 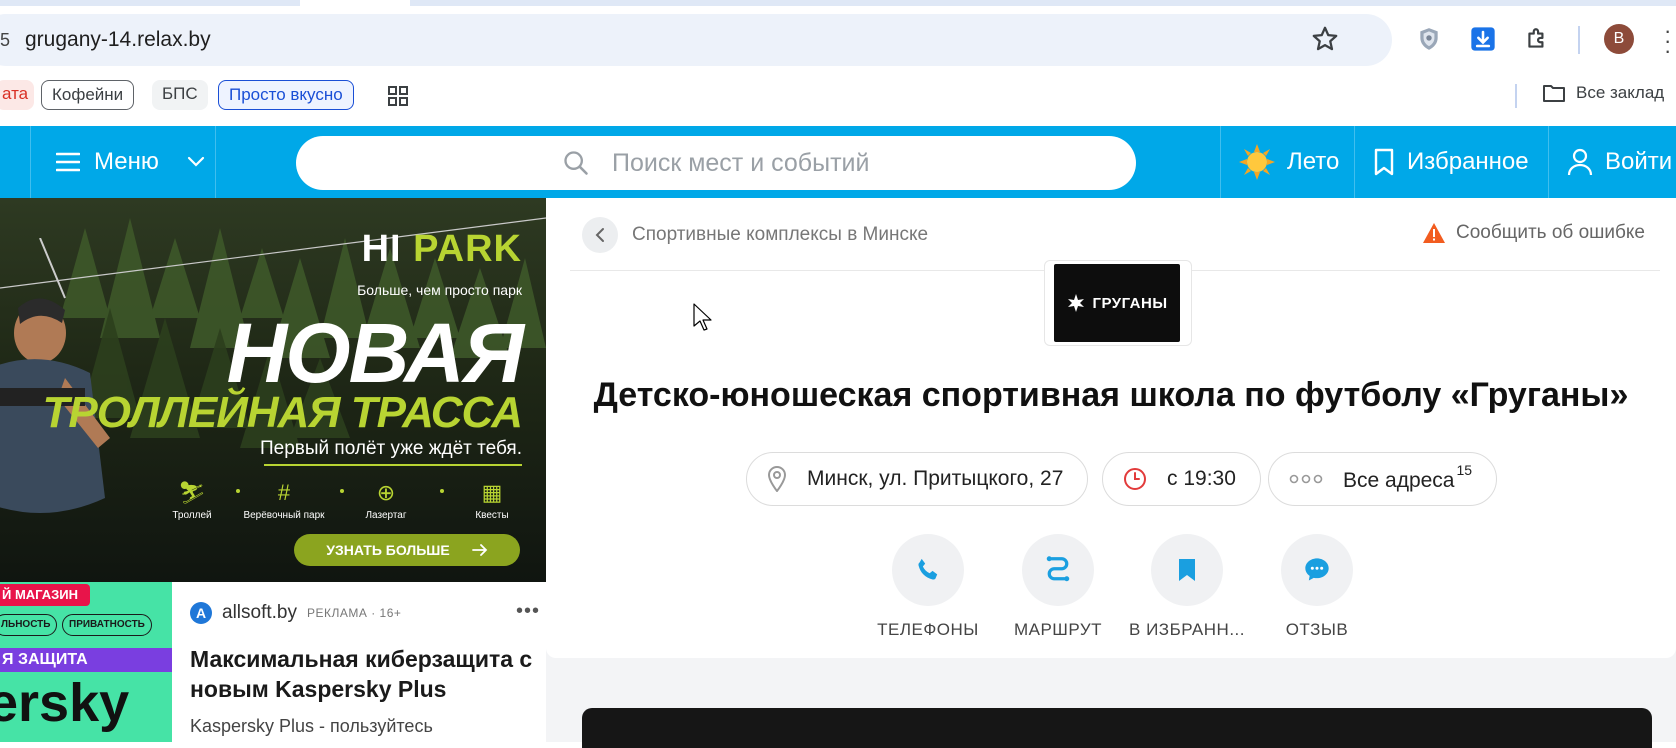 I want to click on feature-lasertag: ⊕ Лазертаг, so click(x=386, y=498).